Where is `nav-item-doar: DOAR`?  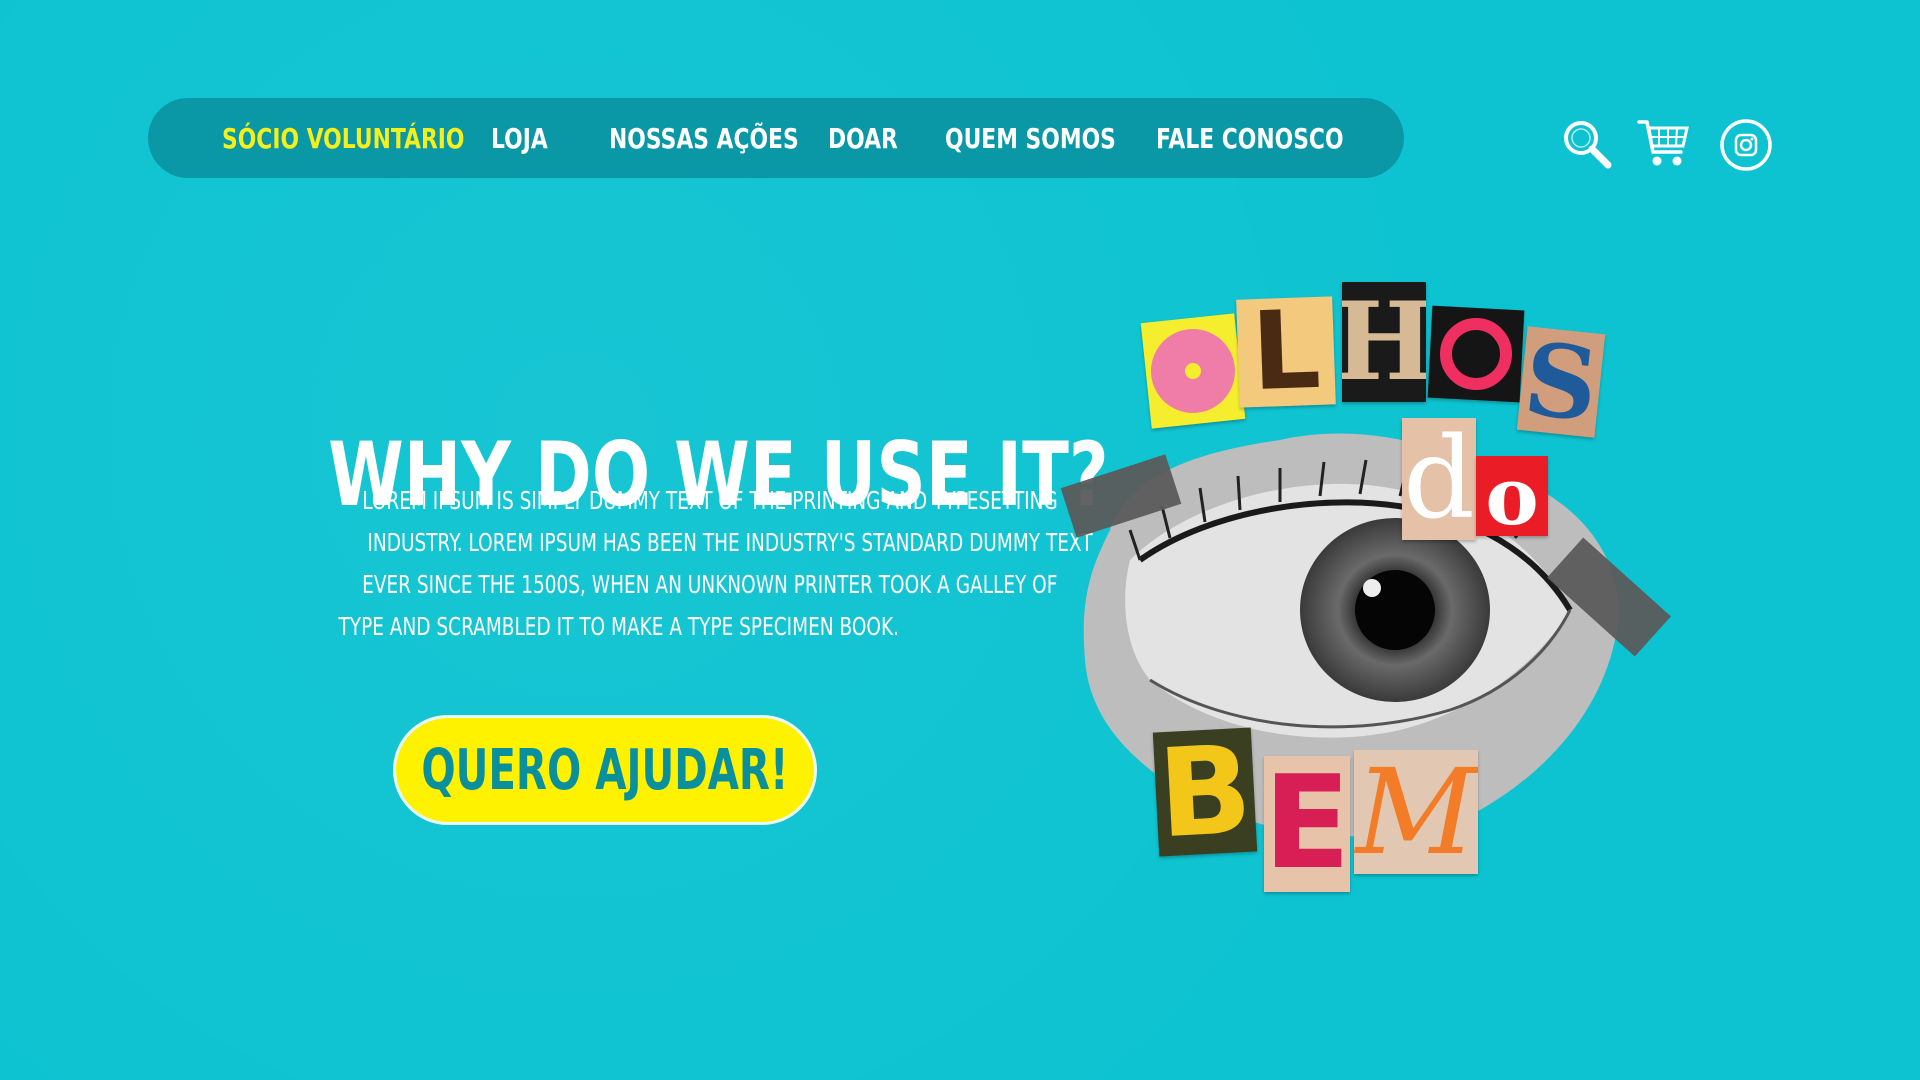
nav-item-doar: DOAR is located at coordinates (863, 138).